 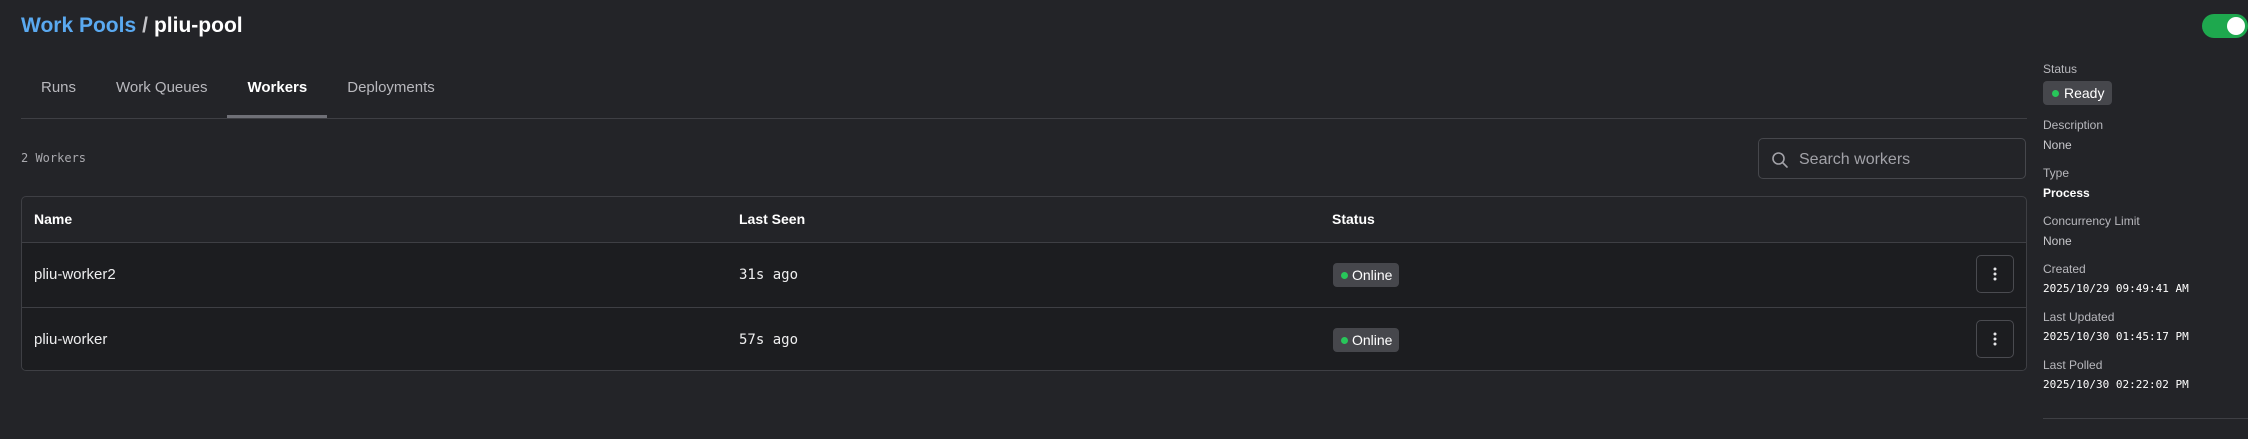 I want to click on concurrency-limit-label: Concurrency Limit, so click(x=2091, y=221).